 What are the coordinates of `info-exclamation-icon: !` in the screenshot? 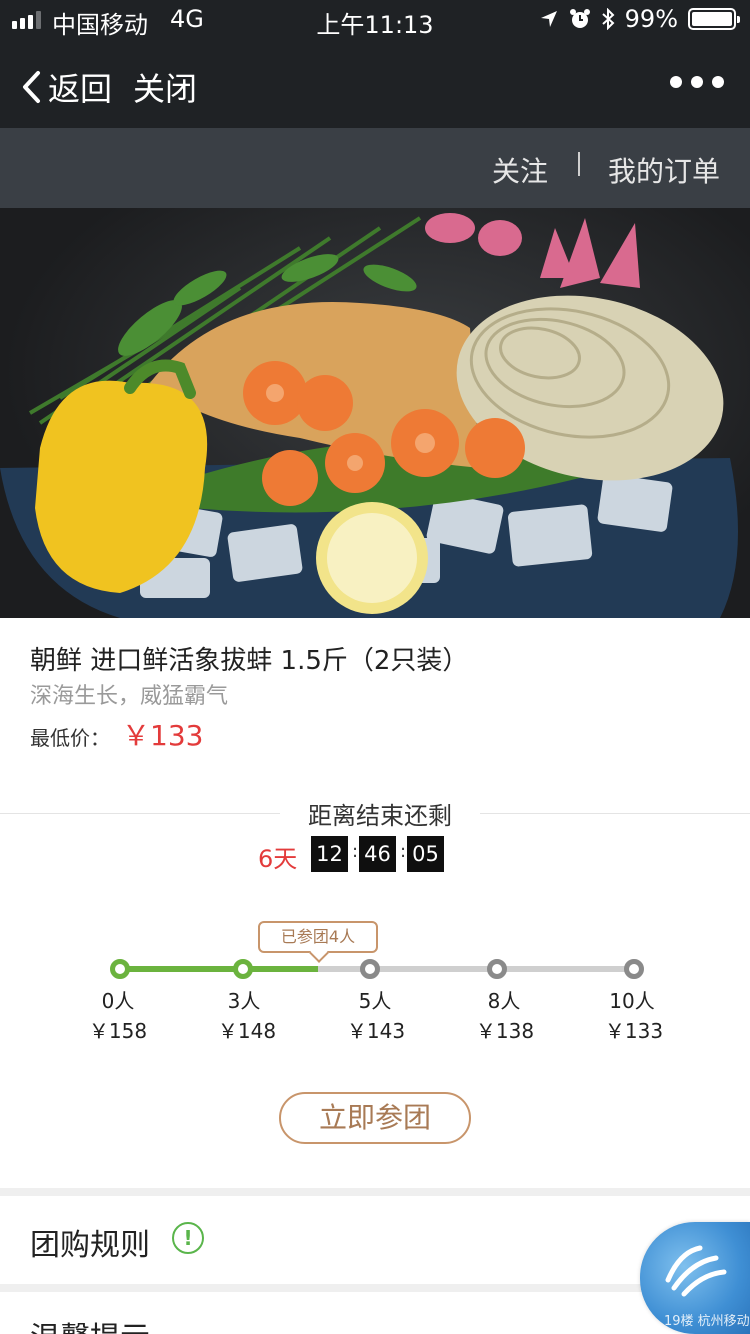 It's located at (188, 1238).